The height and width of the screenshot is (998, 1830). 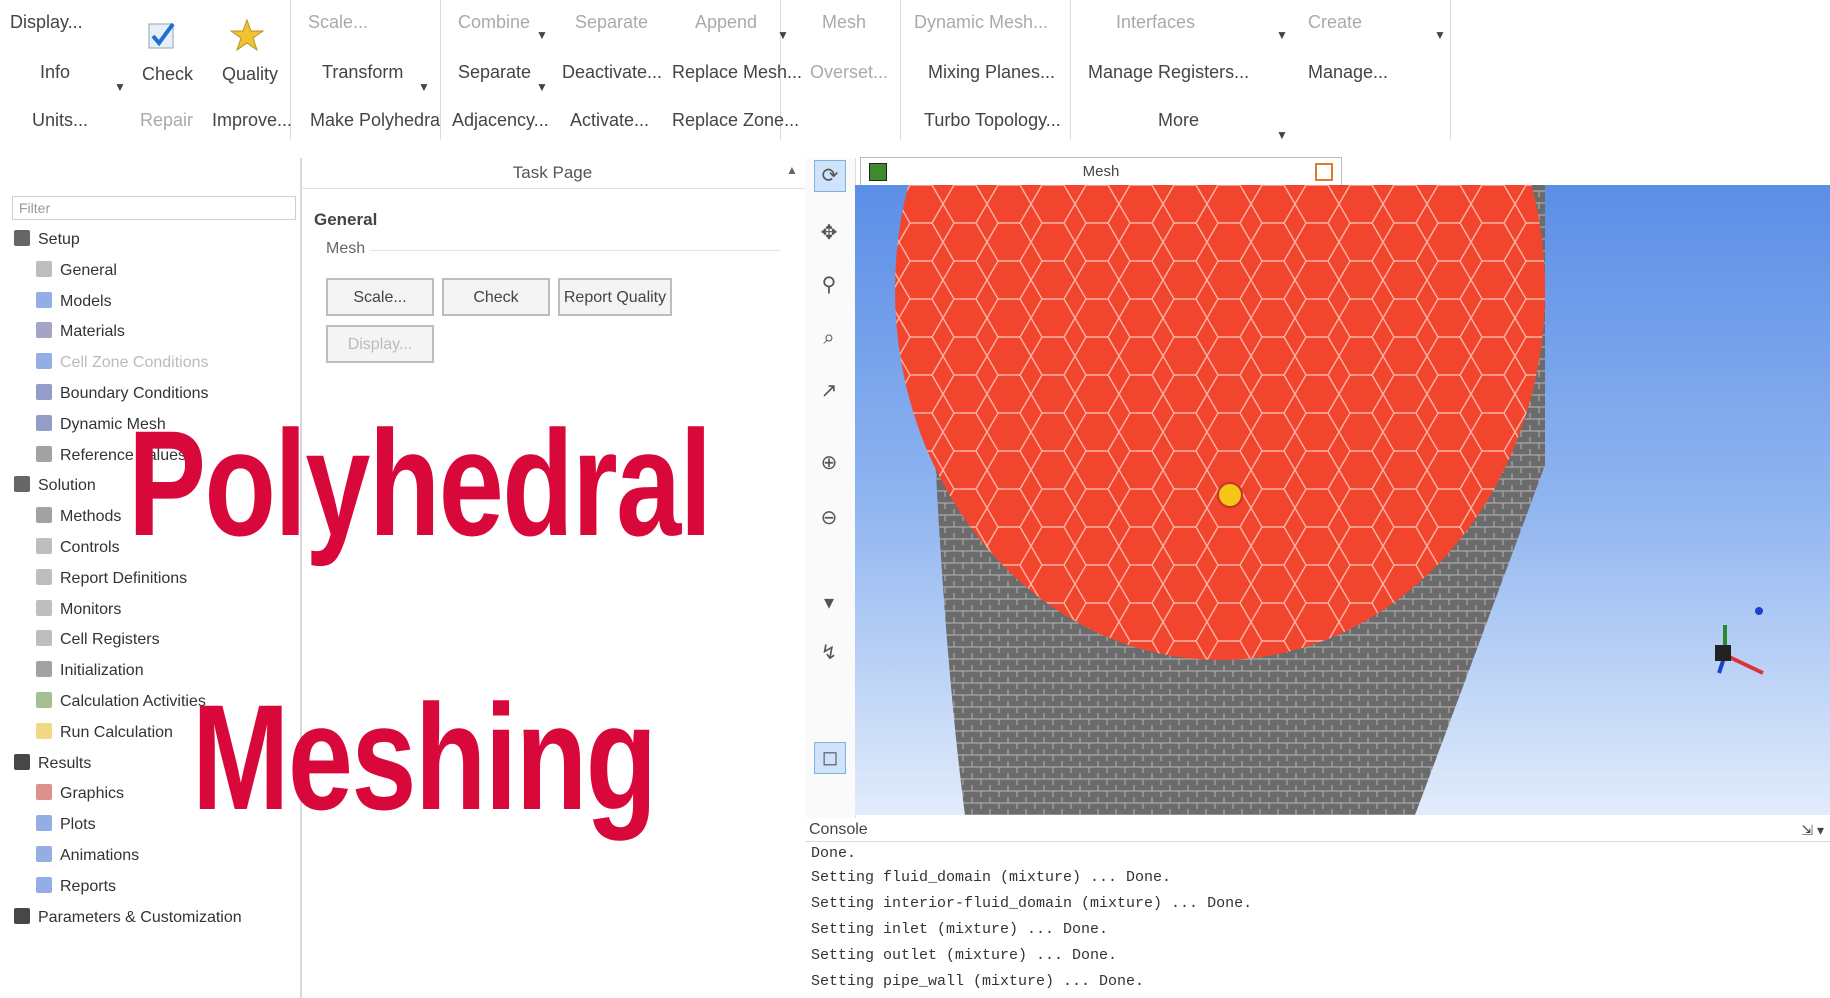 I want to click on tree-item-label: Calculation Activities, so click(x=133, y=701).